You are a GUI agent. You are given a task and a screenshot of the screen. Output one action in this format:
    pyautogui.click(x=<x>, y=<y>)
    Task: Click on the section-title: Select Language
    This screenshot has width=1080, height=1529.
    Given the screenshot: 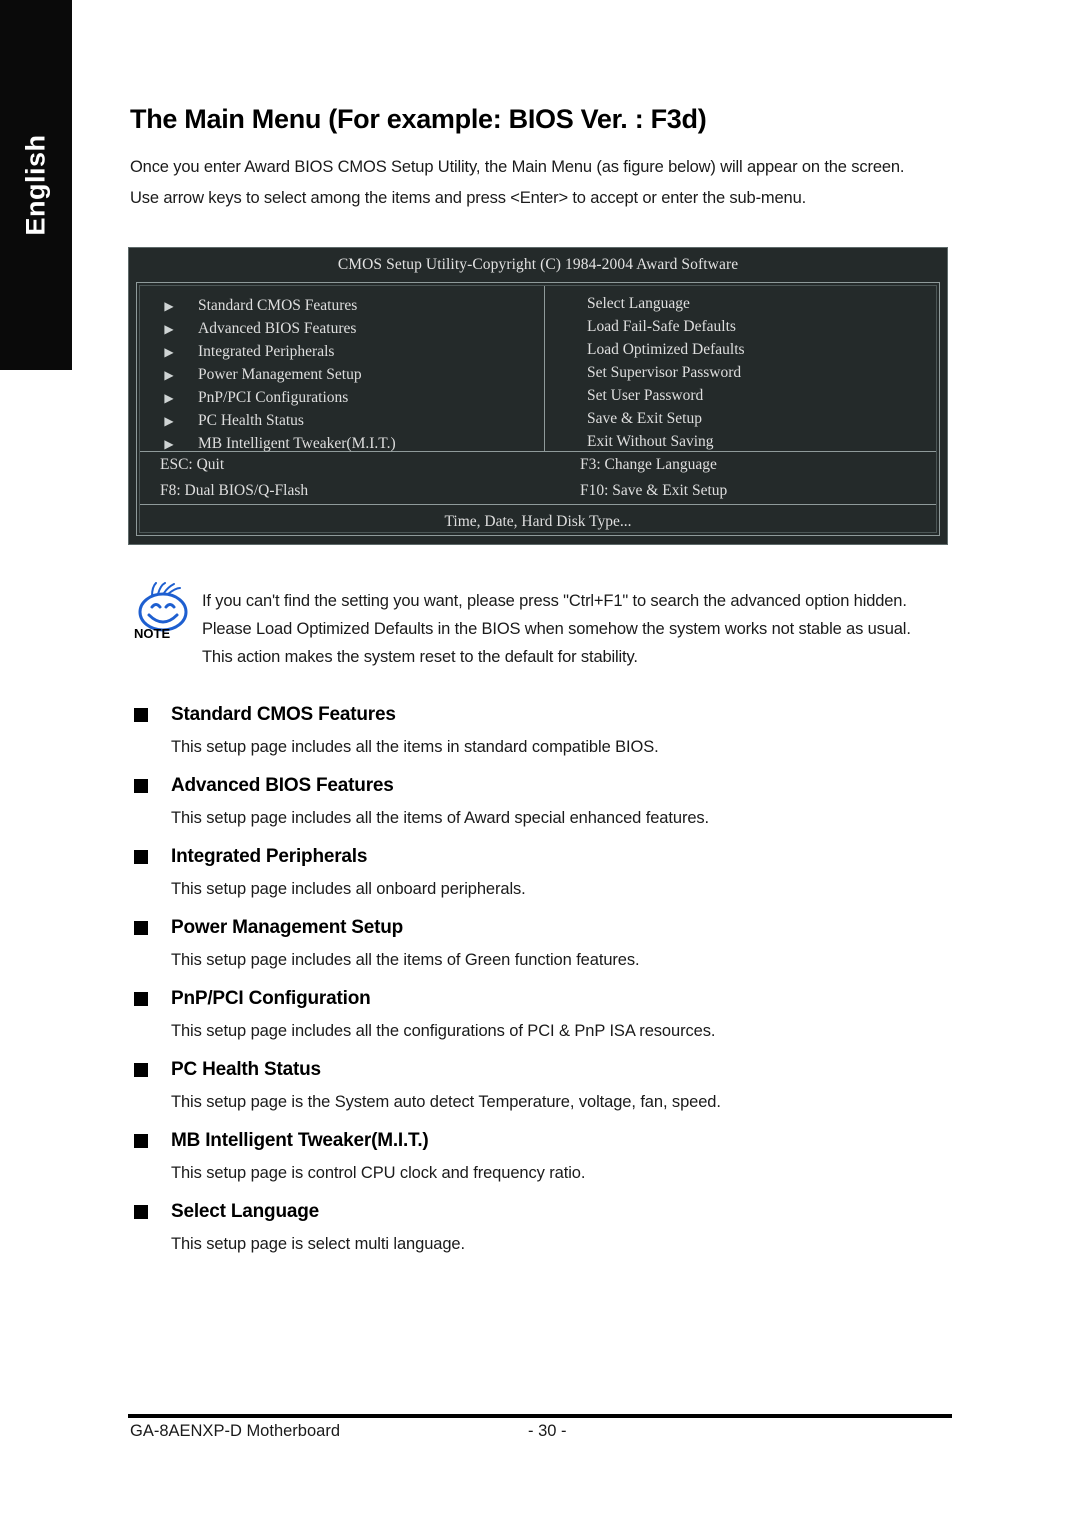 What is the action you would take?
    pyautogui.click(x=245, y=1211)
    